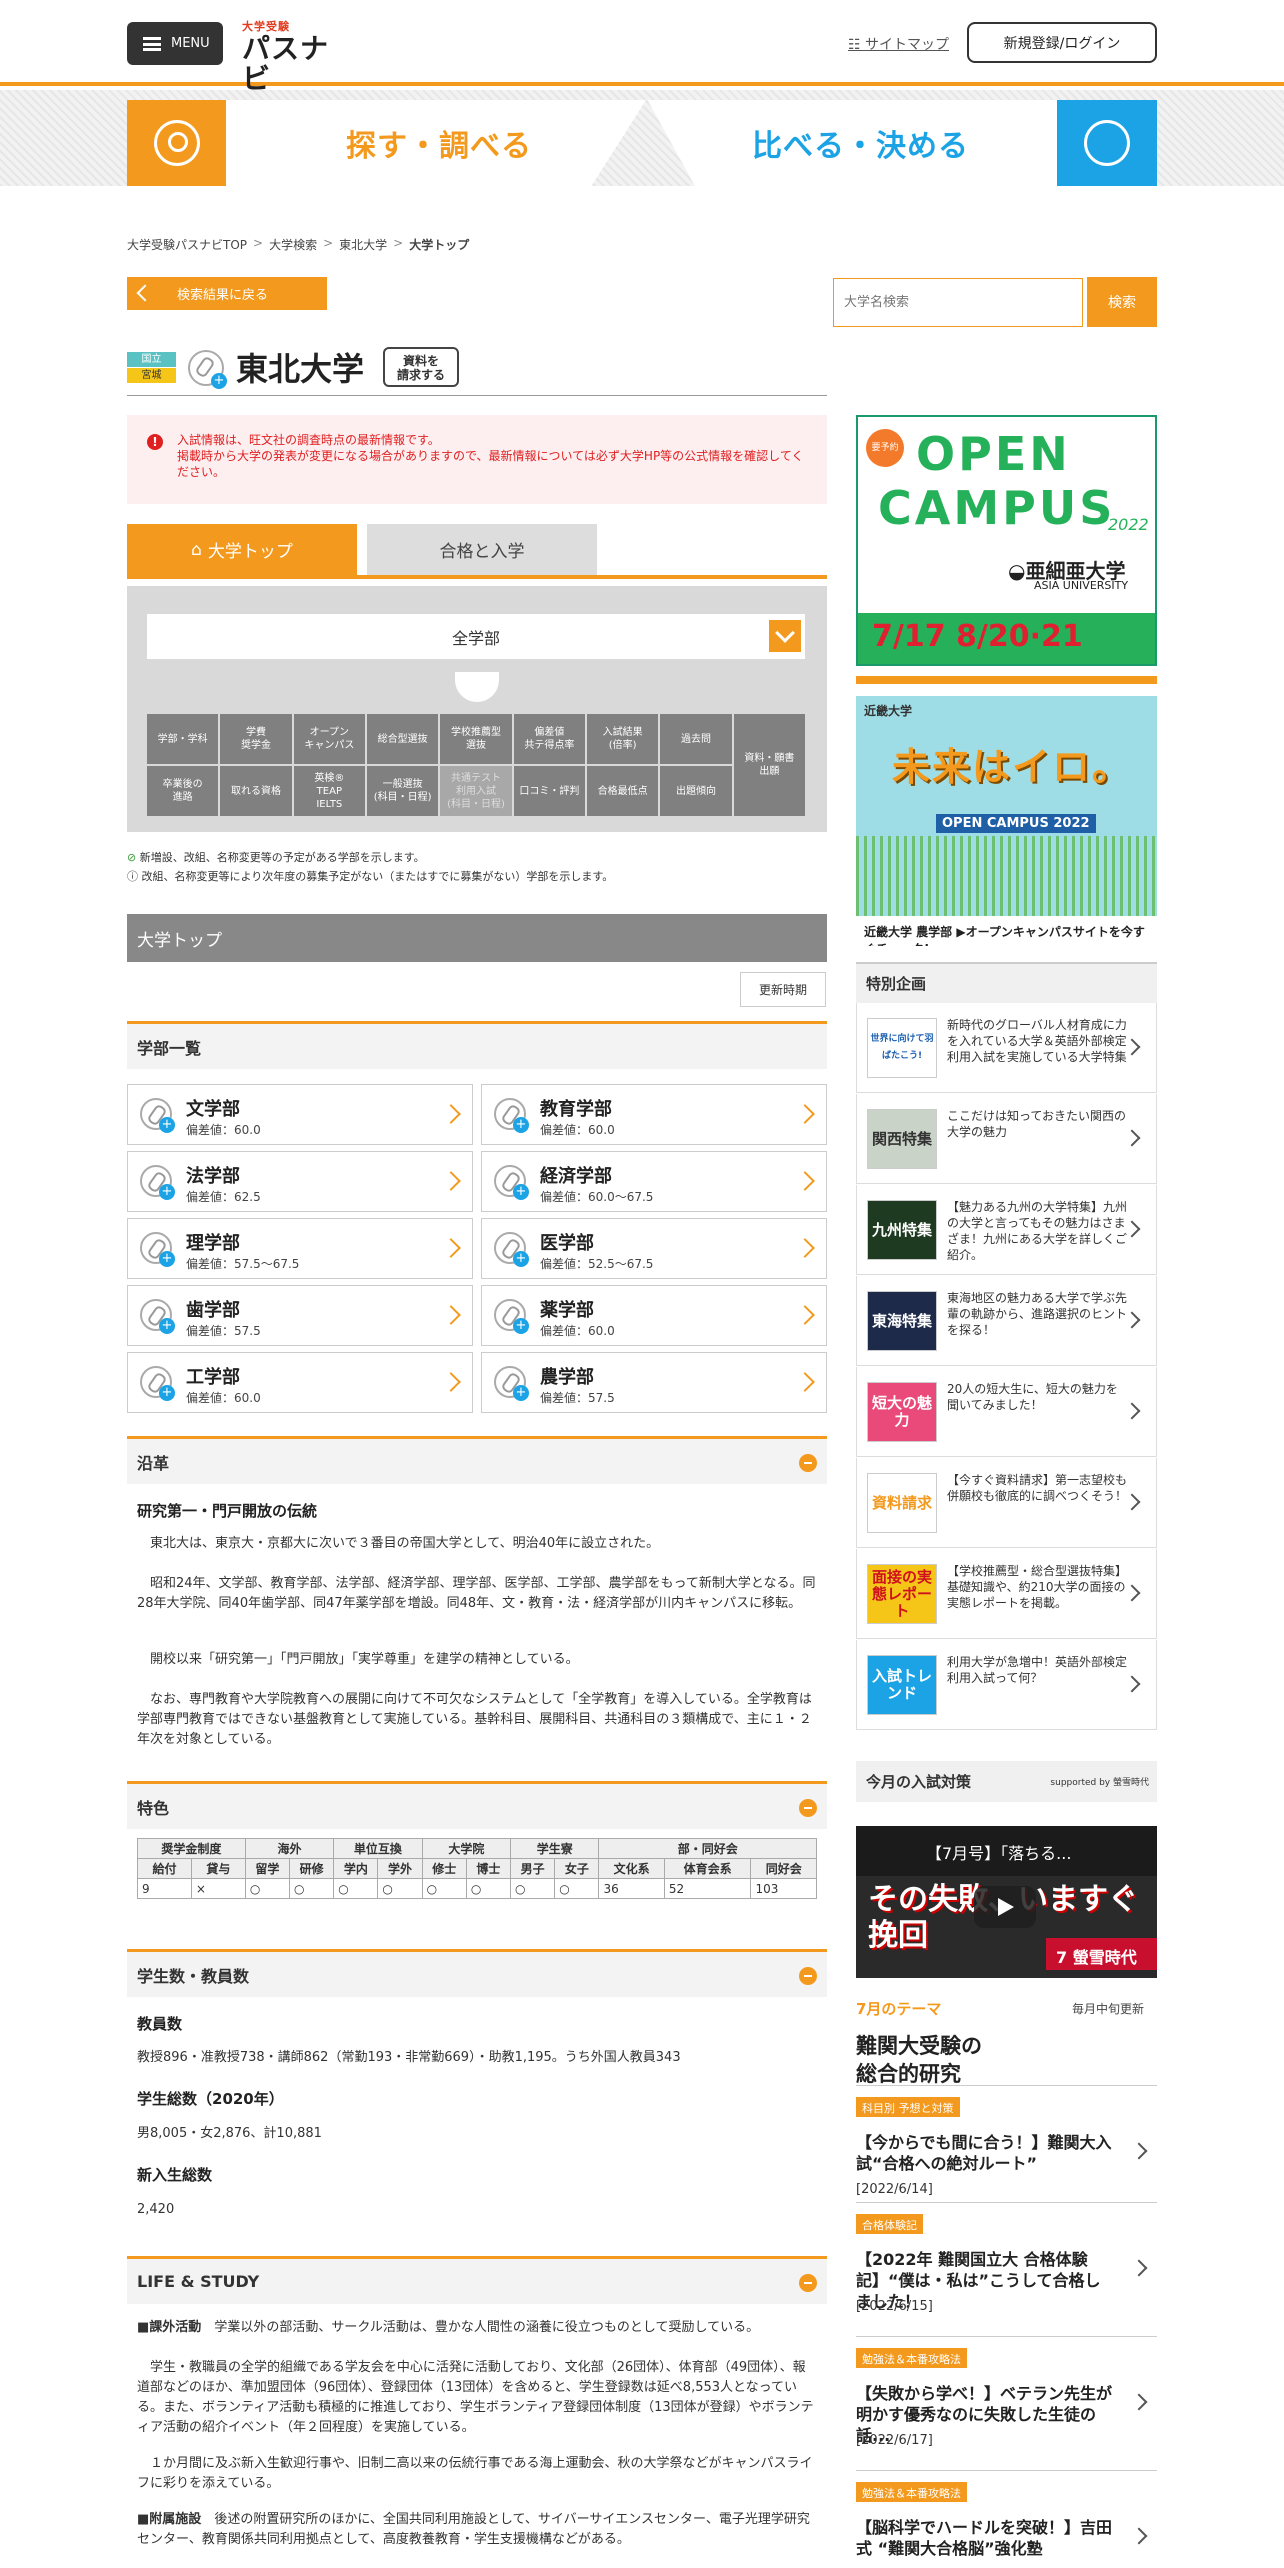 The width and height of the screenshot is (1284, 2568). I want to click on life-study-heading: LIFE & STUDY, so click(477, 2280).